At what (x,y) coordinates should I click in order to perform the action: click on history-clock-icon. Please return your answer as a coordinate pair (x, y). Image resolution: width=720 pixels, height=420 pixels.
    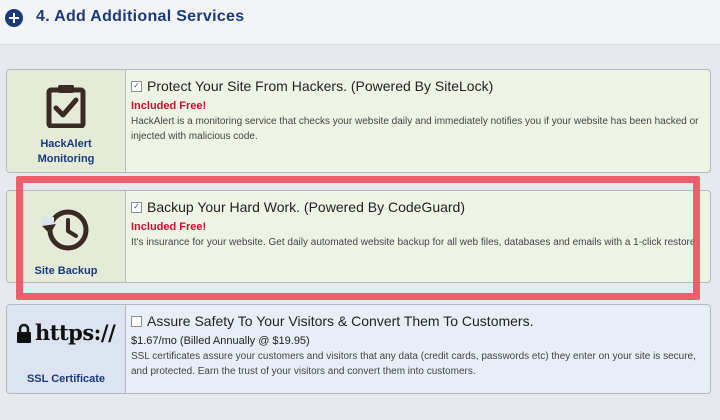
    Looking at the image, I should click on (65, 230).